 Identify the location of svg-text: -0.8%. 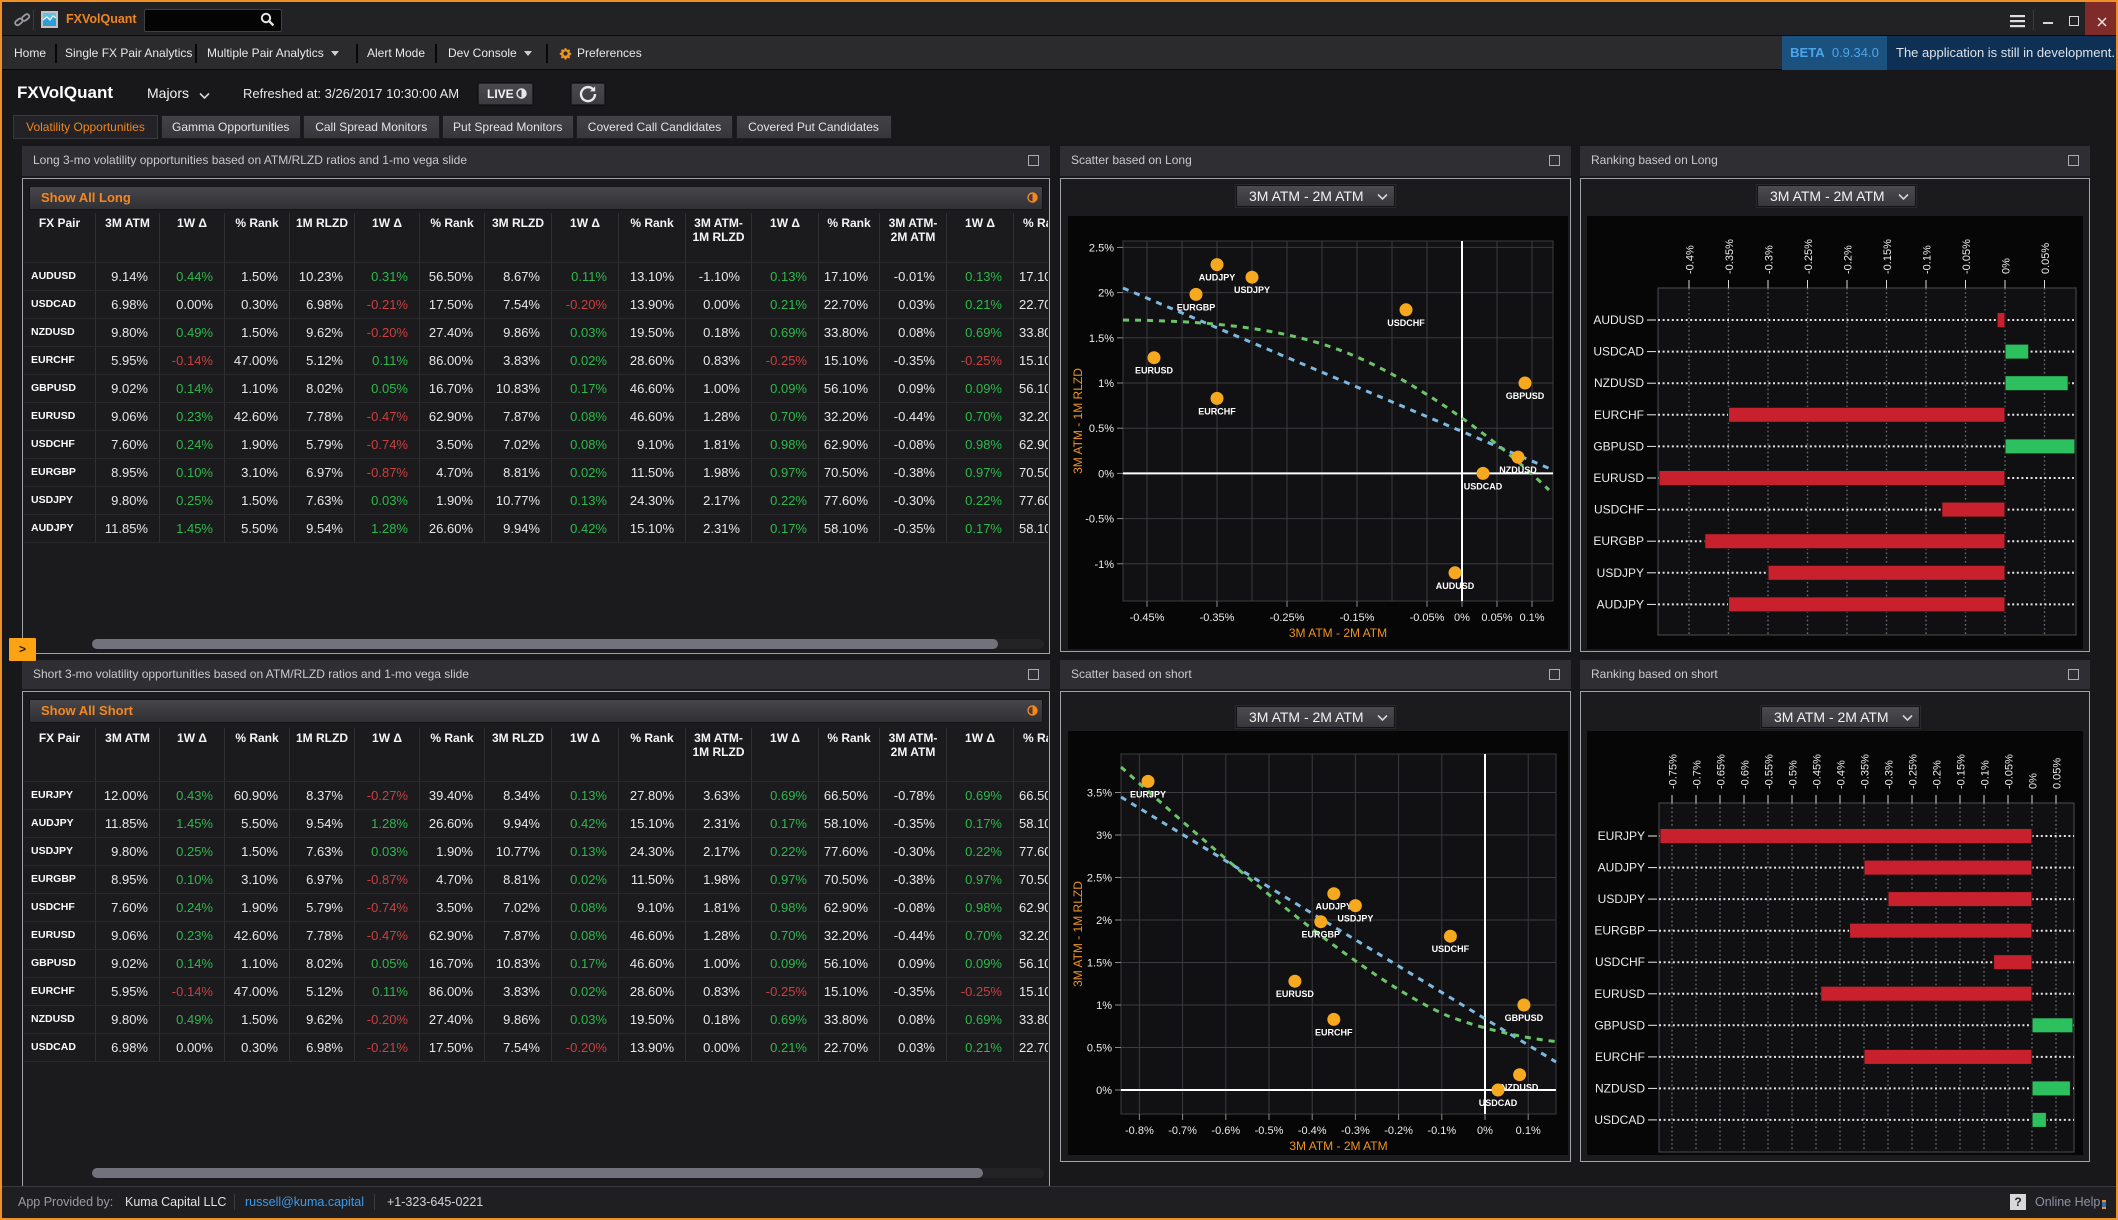
(1139, 1131).